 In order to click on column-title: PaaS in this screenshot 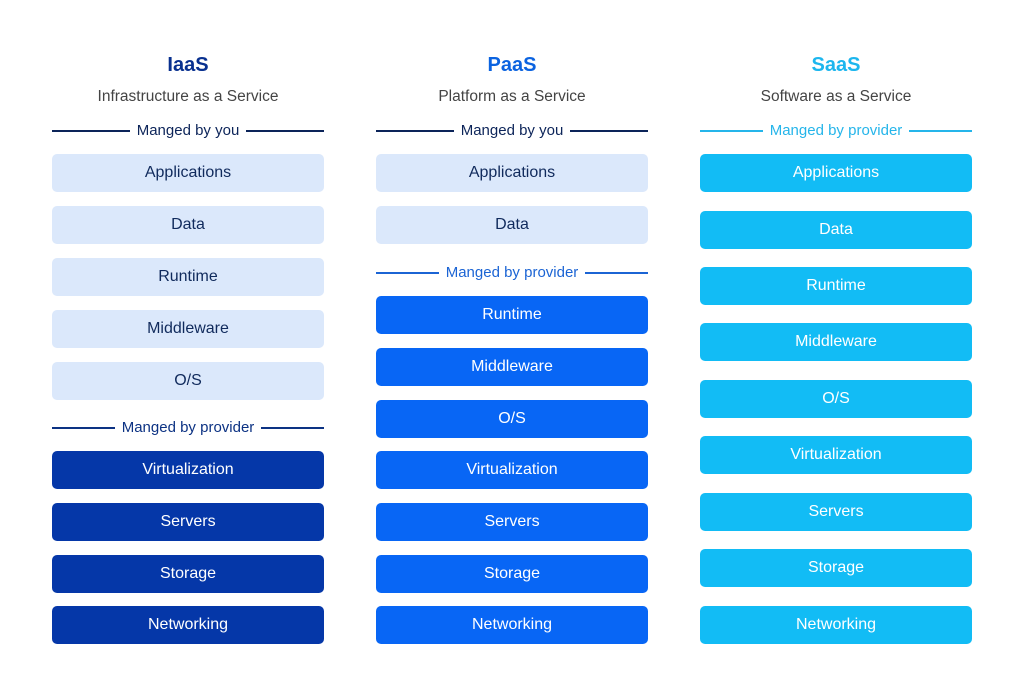, I will do `click(512, 65)`.